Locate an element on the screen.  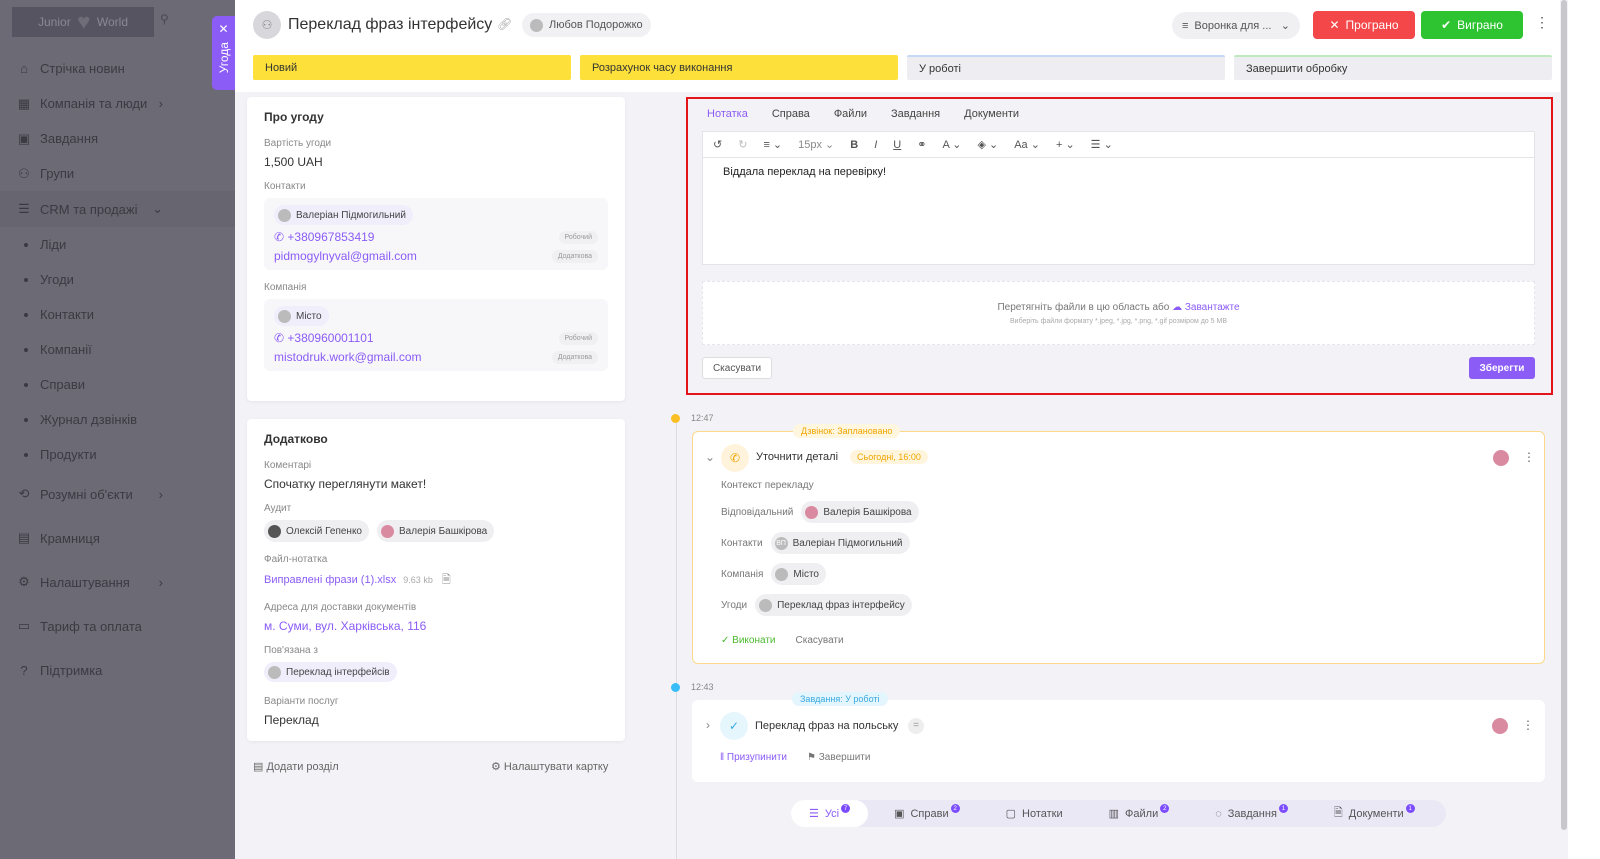
sidebar-item: ? Підтримка is located at coordinates (117, 670).